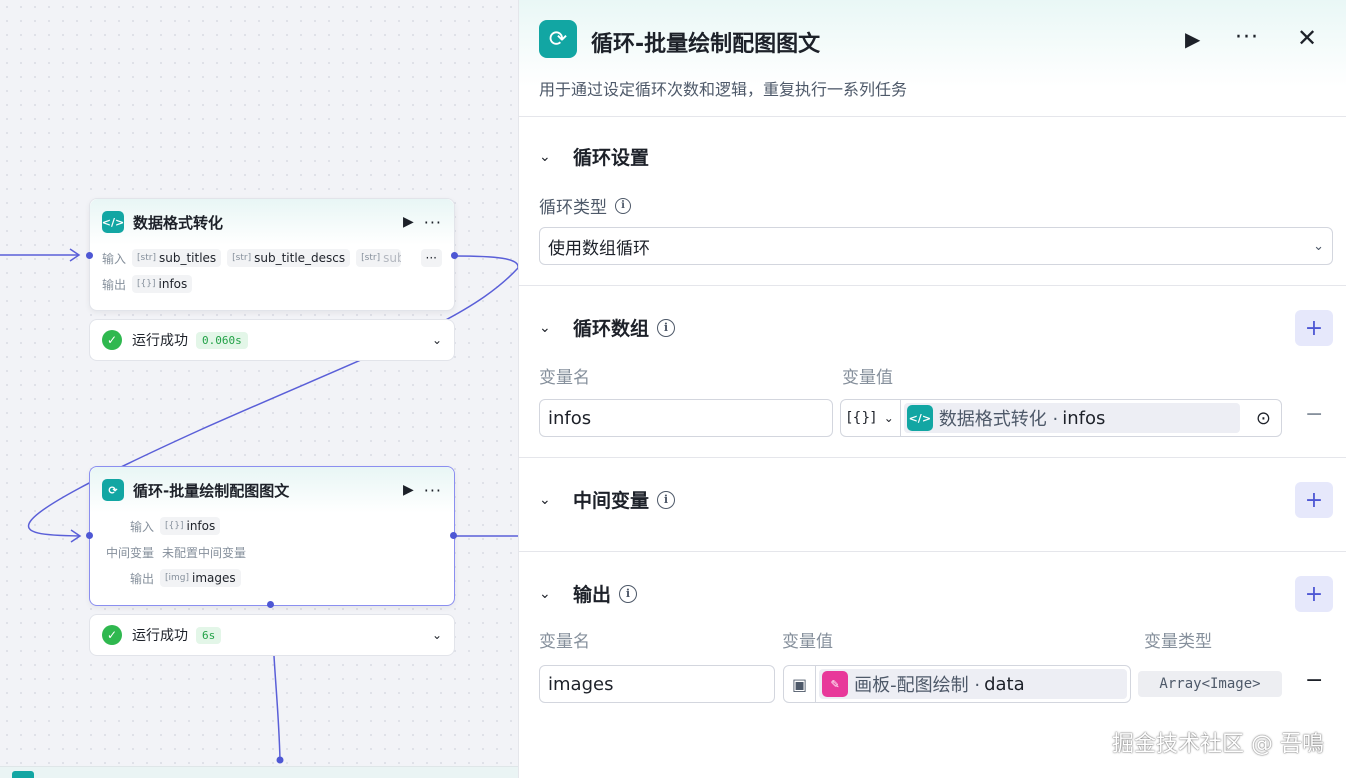  What do you see at coordinates (800, 684) in the screenshot?
I see `image-icon: ▣` at bounding box center [800, 684].